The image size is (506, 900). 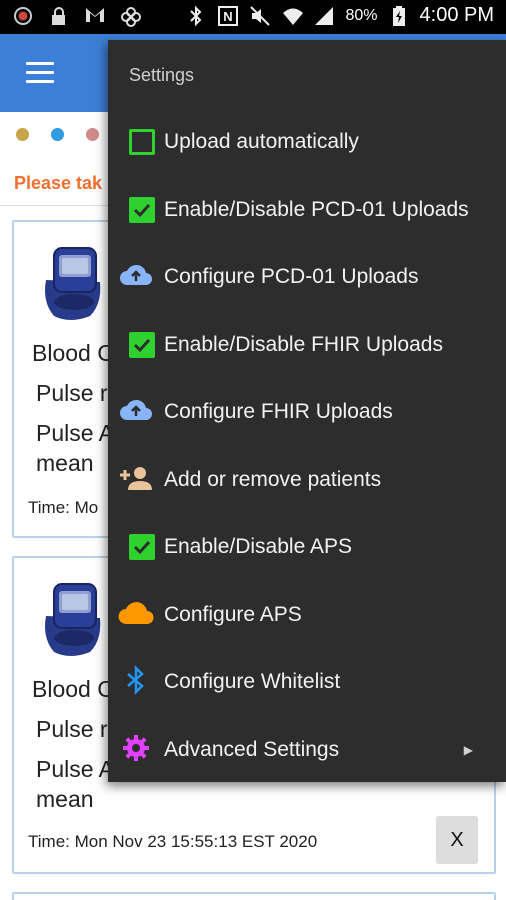 I want to click on menu-item-label: Enable/Disable PCD-01 Uploads, so click(x=316, y=209).